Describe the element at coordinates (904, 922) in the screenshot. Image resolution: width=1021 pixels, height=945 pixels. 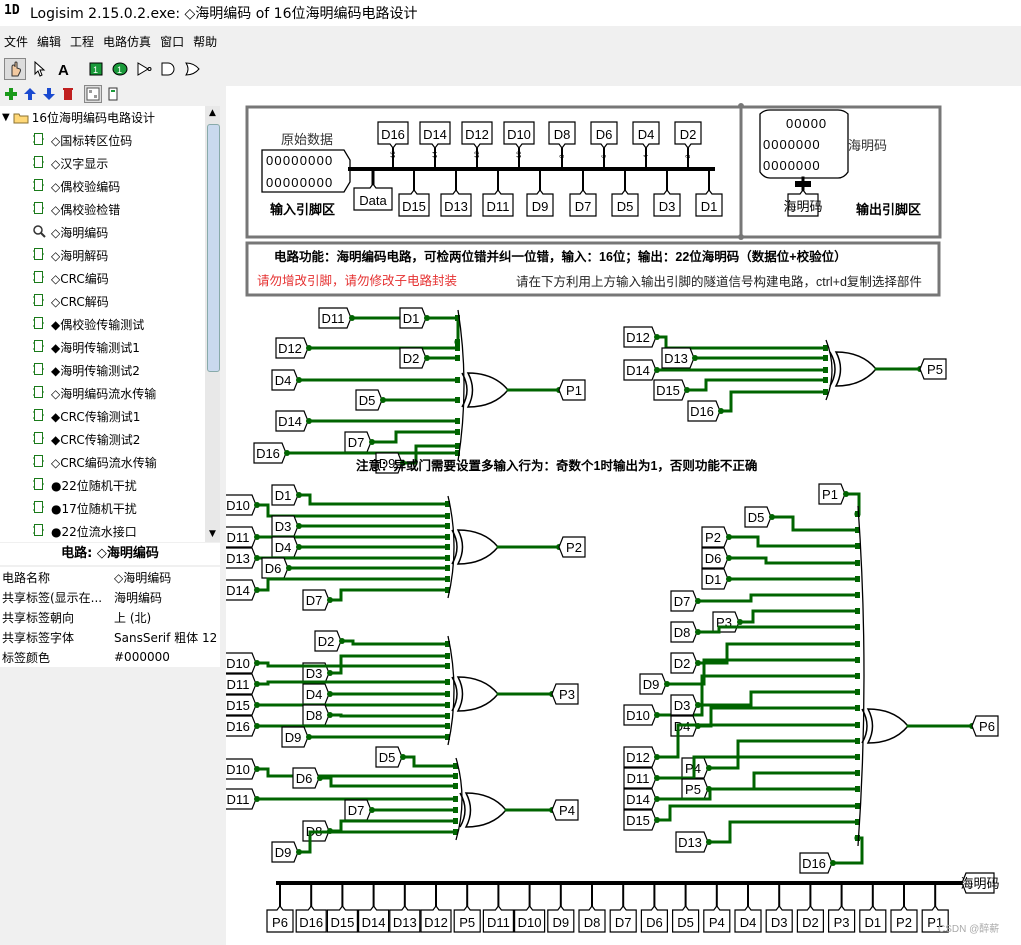
I see `tunnel-label: P2` at that location.